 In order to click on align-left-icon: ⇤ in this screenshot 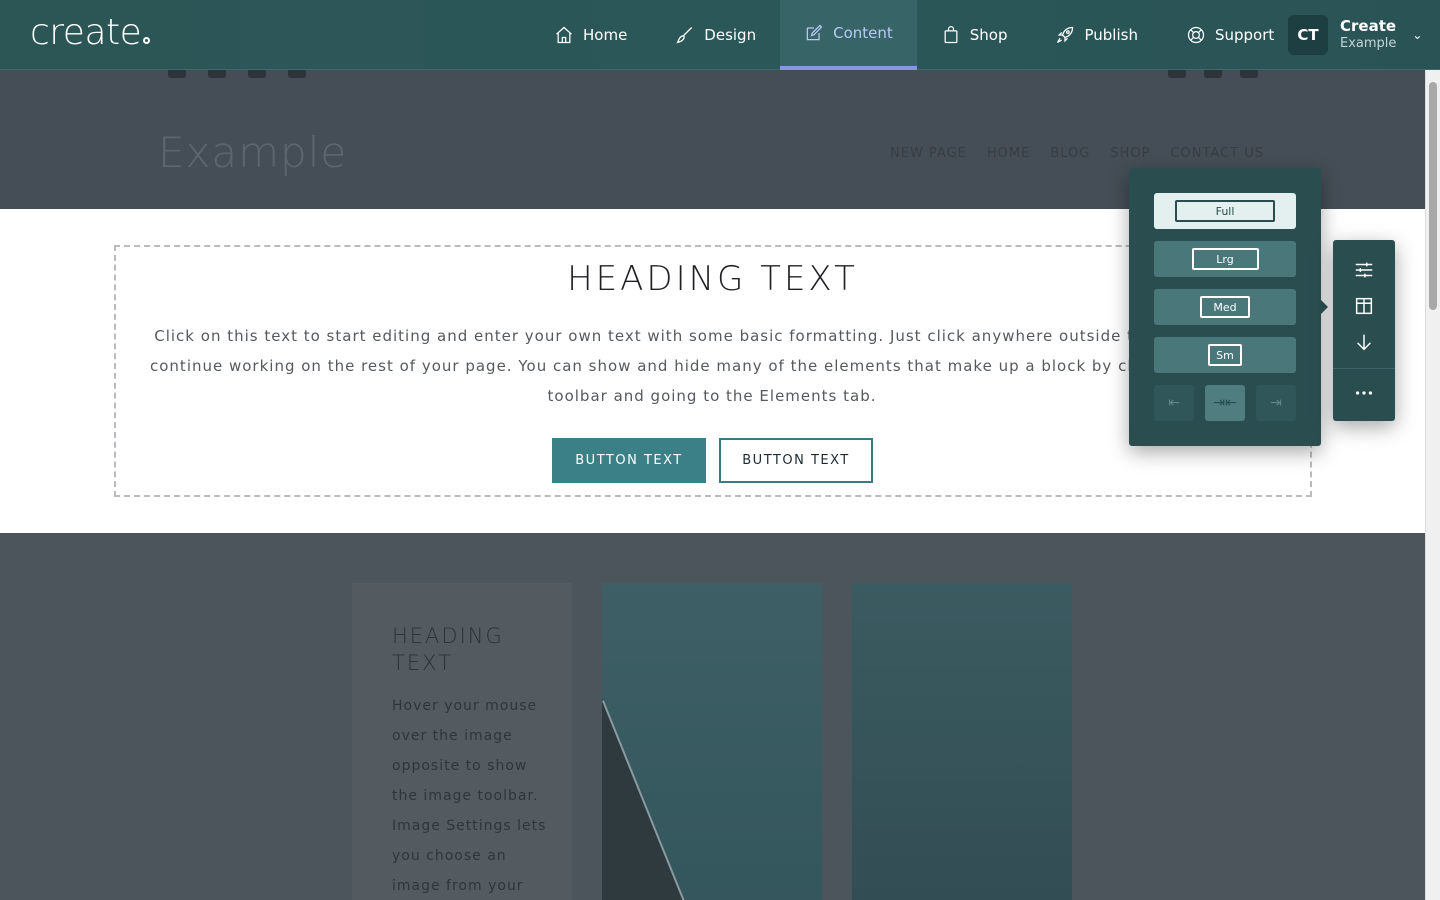, I will do `click(1174, 403)`.